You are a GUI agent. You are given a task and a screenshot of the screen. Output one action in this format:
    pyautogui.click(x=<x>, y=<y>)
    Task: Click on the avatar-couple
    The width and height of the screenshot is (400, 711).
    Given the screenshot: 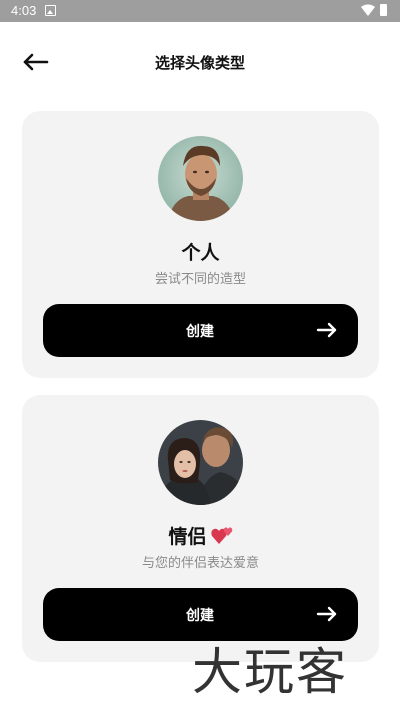 What is the action you would take?
    pyautogui.click(x=200, y=462)
    